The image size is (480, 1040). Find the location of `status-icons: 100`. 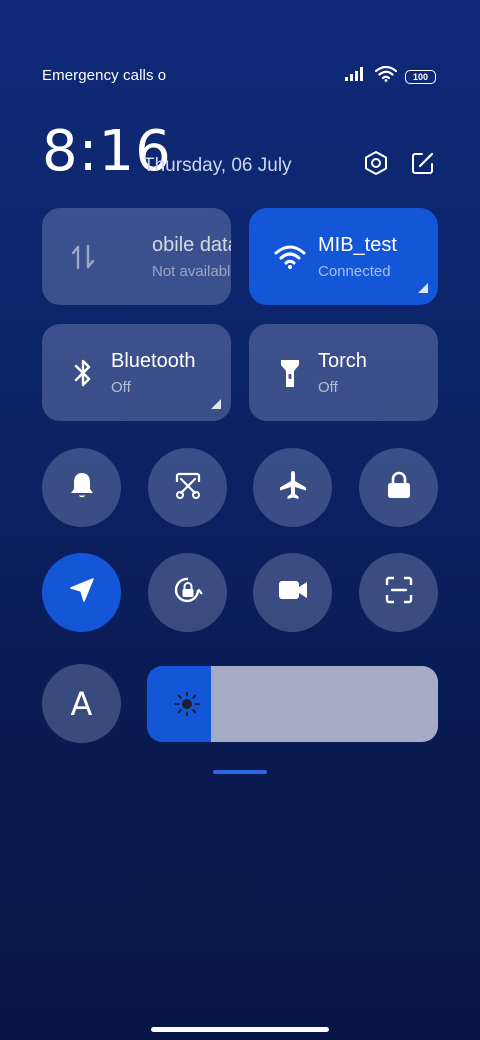

status-icons: 100 is located at coordinates (390, 76).